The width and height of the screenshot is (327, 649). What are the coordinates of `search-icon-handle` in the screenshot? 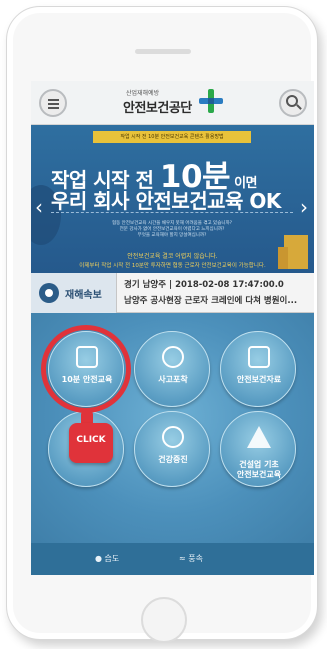 It's located at (299, 107).